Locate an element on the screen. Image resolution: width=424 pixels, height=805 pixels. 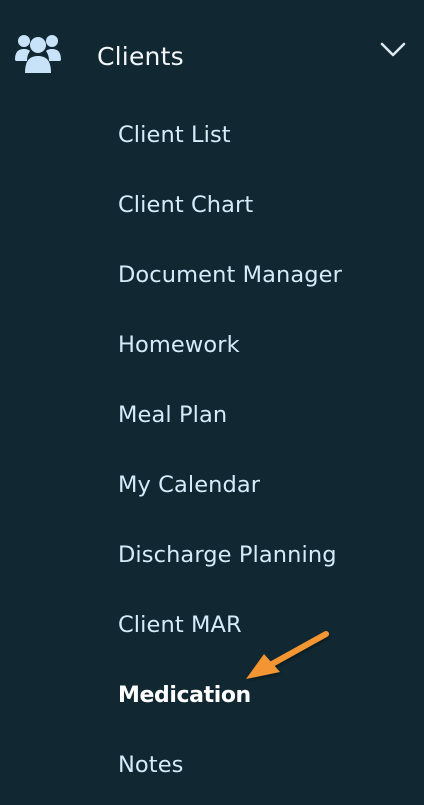
menu-item-label: Client MAR is located at coordinates (180, 625).